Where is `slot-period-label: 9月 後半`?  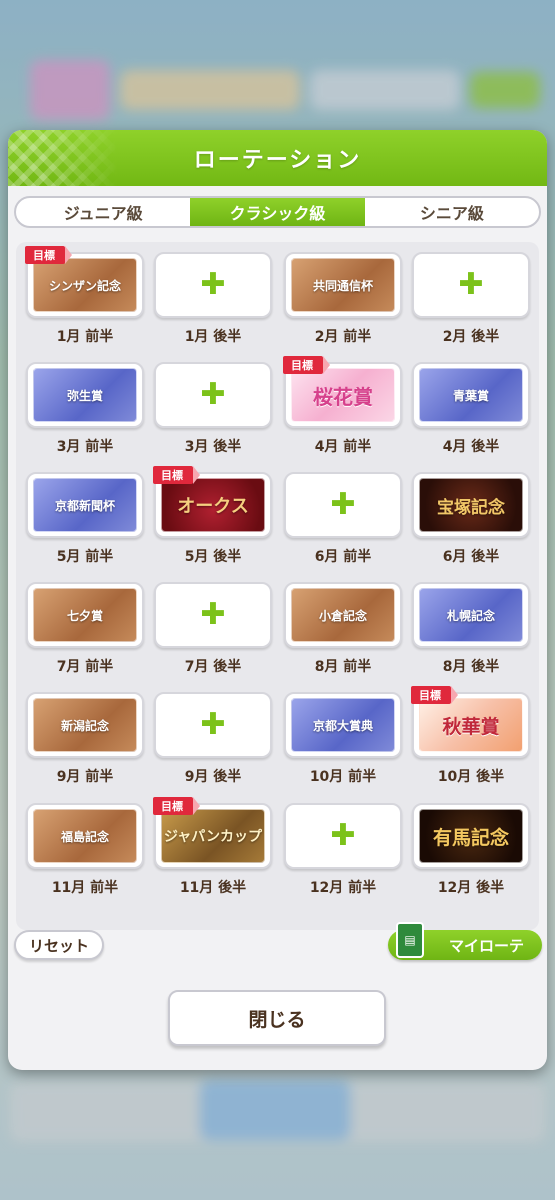
slot-period-label: 9月 後半 is located at coordinates (213, 777).